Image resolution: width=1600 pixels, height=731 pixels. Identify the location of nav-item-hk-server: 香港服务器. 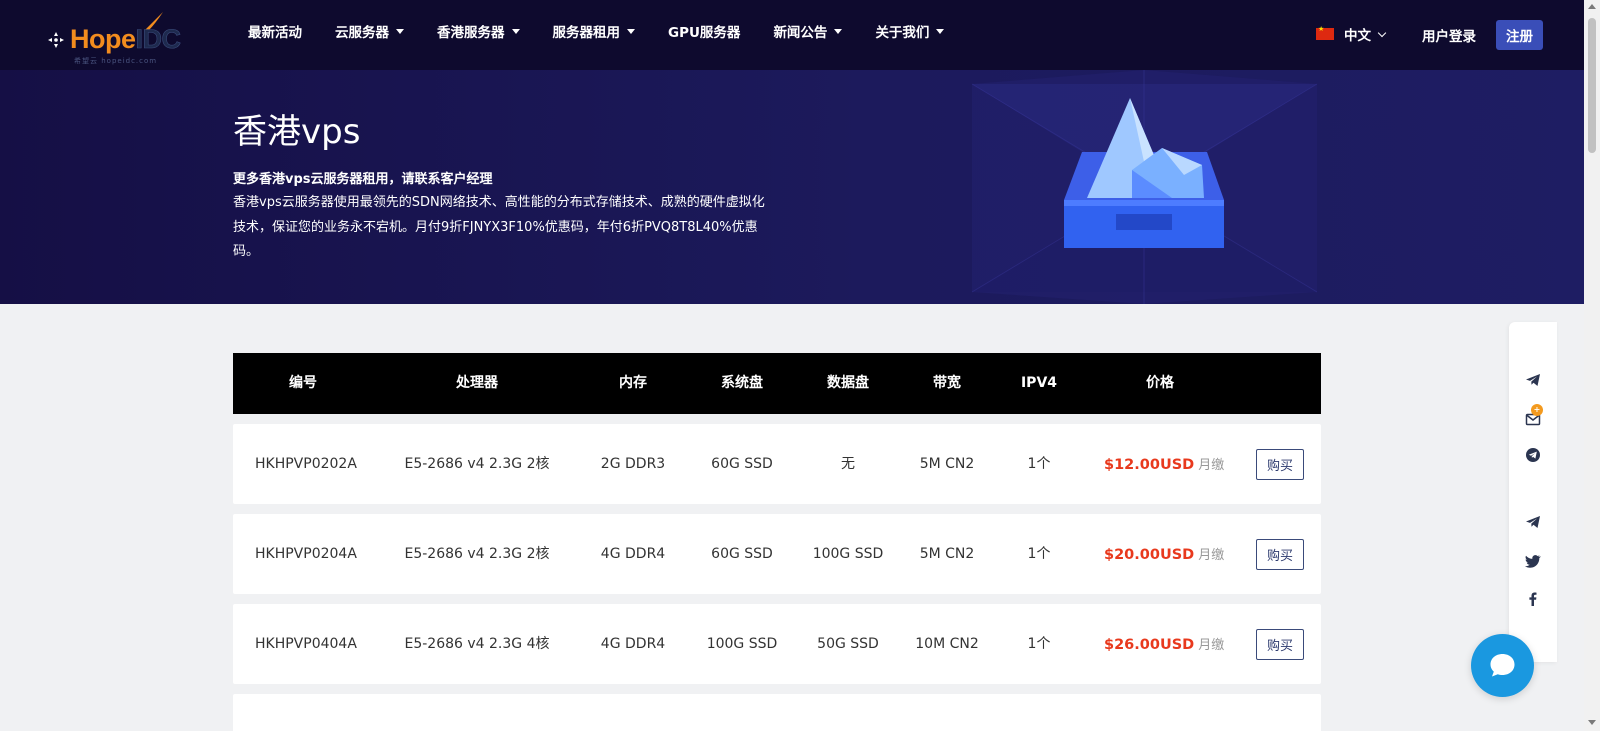
(478, 31).